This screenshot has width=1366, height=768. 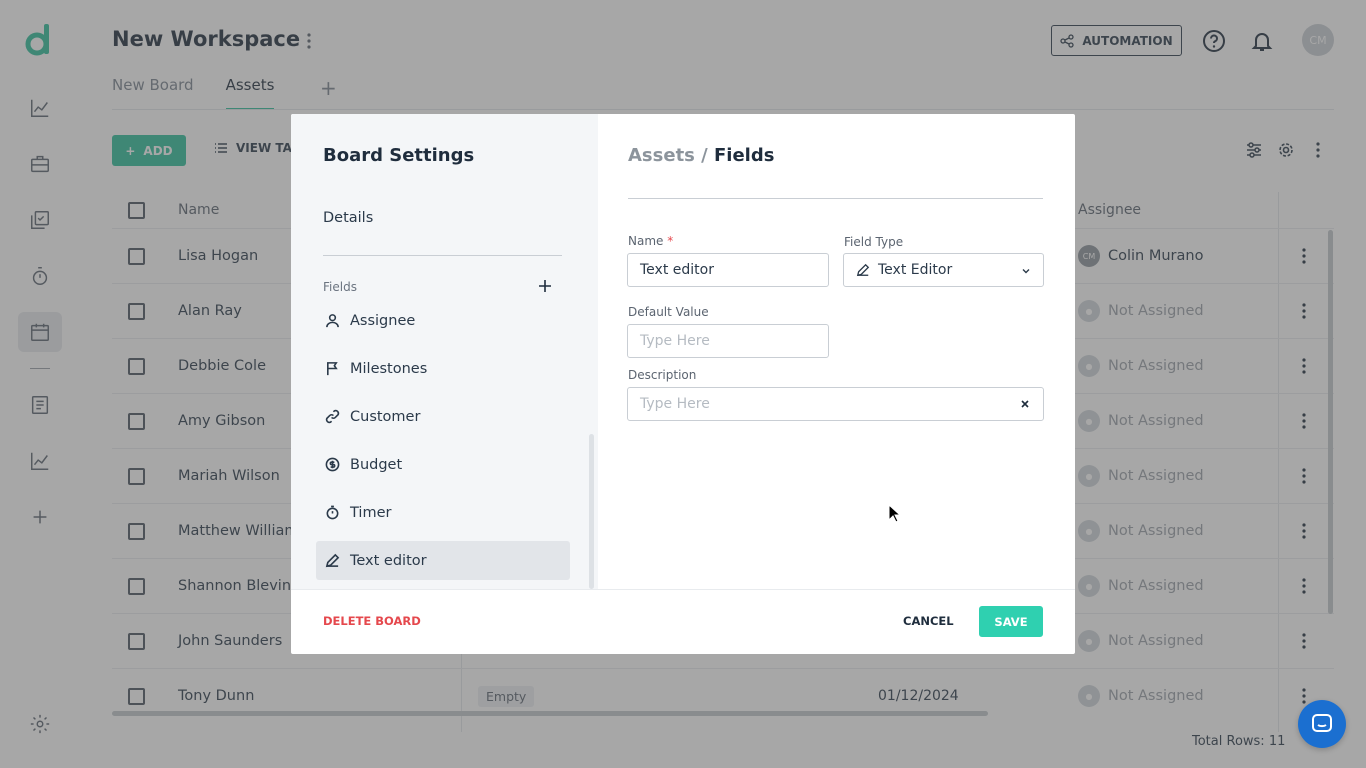 What do you see at coordinates (728, 270) in the screenshot?
I see `name-input: Text editor` at bounding box center [728, 270].